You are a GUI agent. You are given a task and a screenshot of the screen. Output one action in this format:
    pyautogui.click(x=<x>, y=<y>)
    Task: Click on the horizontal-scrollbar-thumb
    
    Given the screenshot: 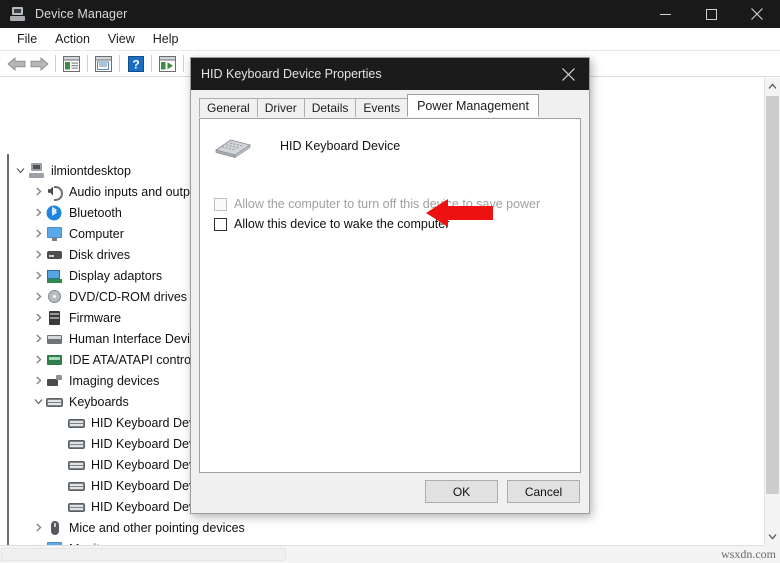 What is the action you would take?
    pyautogui.click(x=143, y=554)
    